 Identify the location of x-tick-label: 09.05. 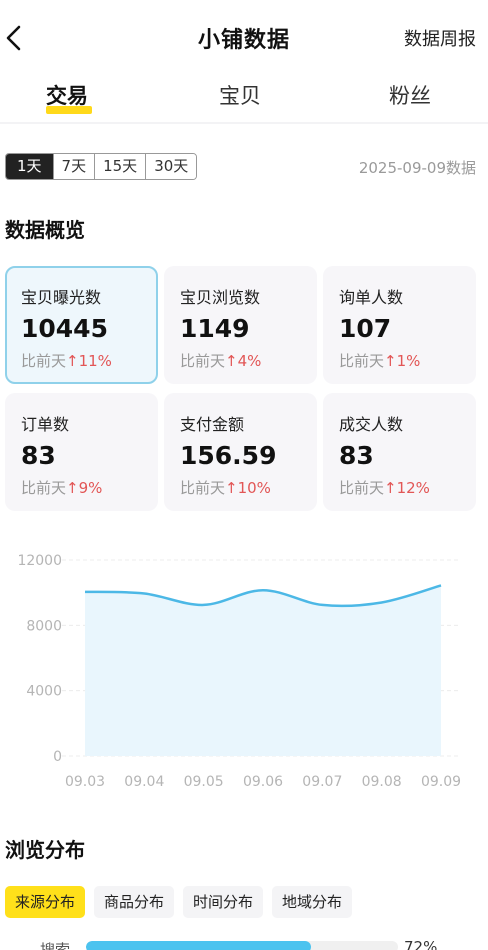
(204, 782).